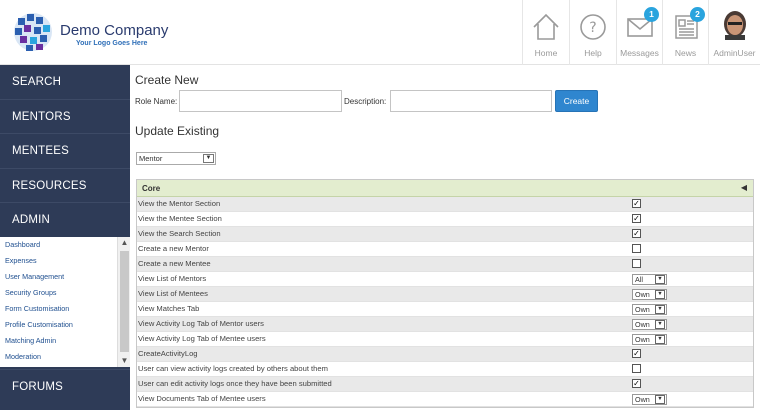  I want to click on section-header: Core ◀, so click(445, 188).